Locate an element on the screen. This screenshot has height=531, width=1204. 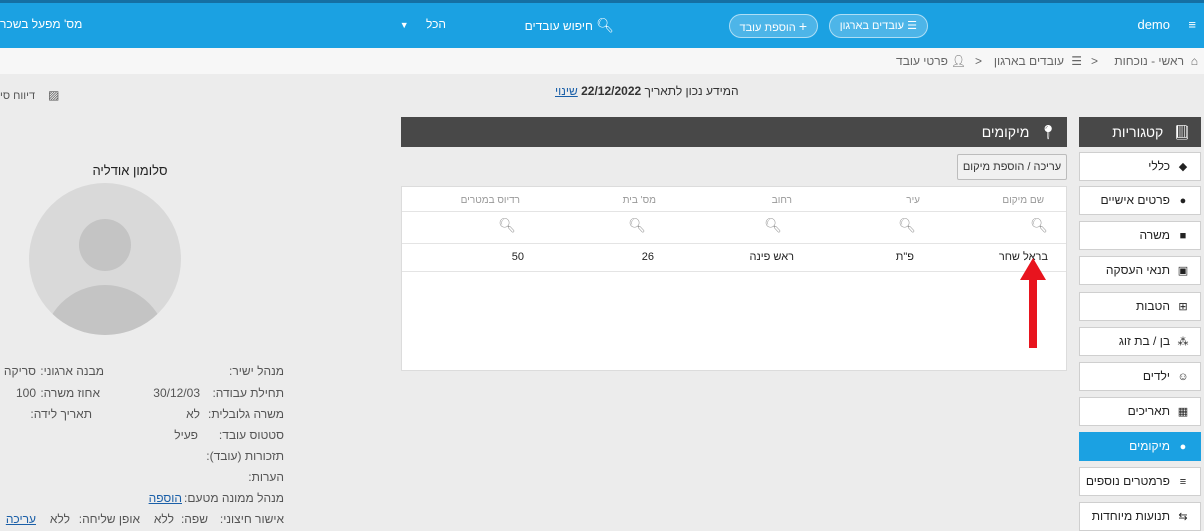
list-plus-icon: ≡ is located at coordinates (1183, 482).